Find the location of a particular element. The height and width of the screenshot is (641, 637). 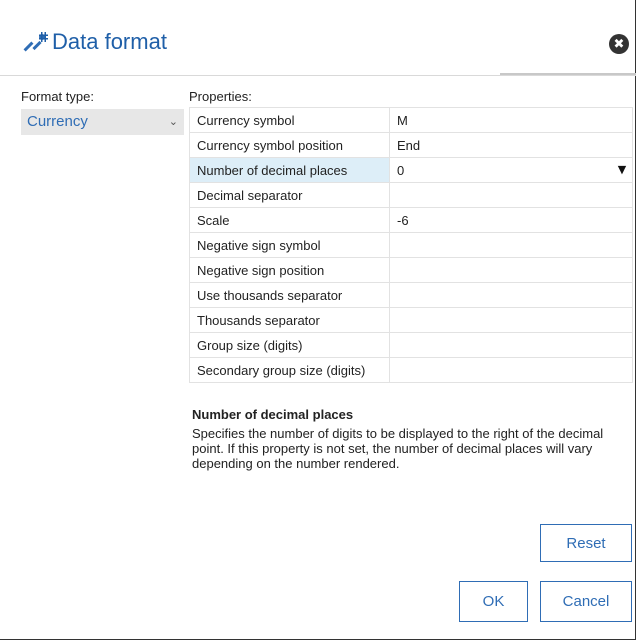

cancel-button: Cancel is located at coordinates (586, 601).